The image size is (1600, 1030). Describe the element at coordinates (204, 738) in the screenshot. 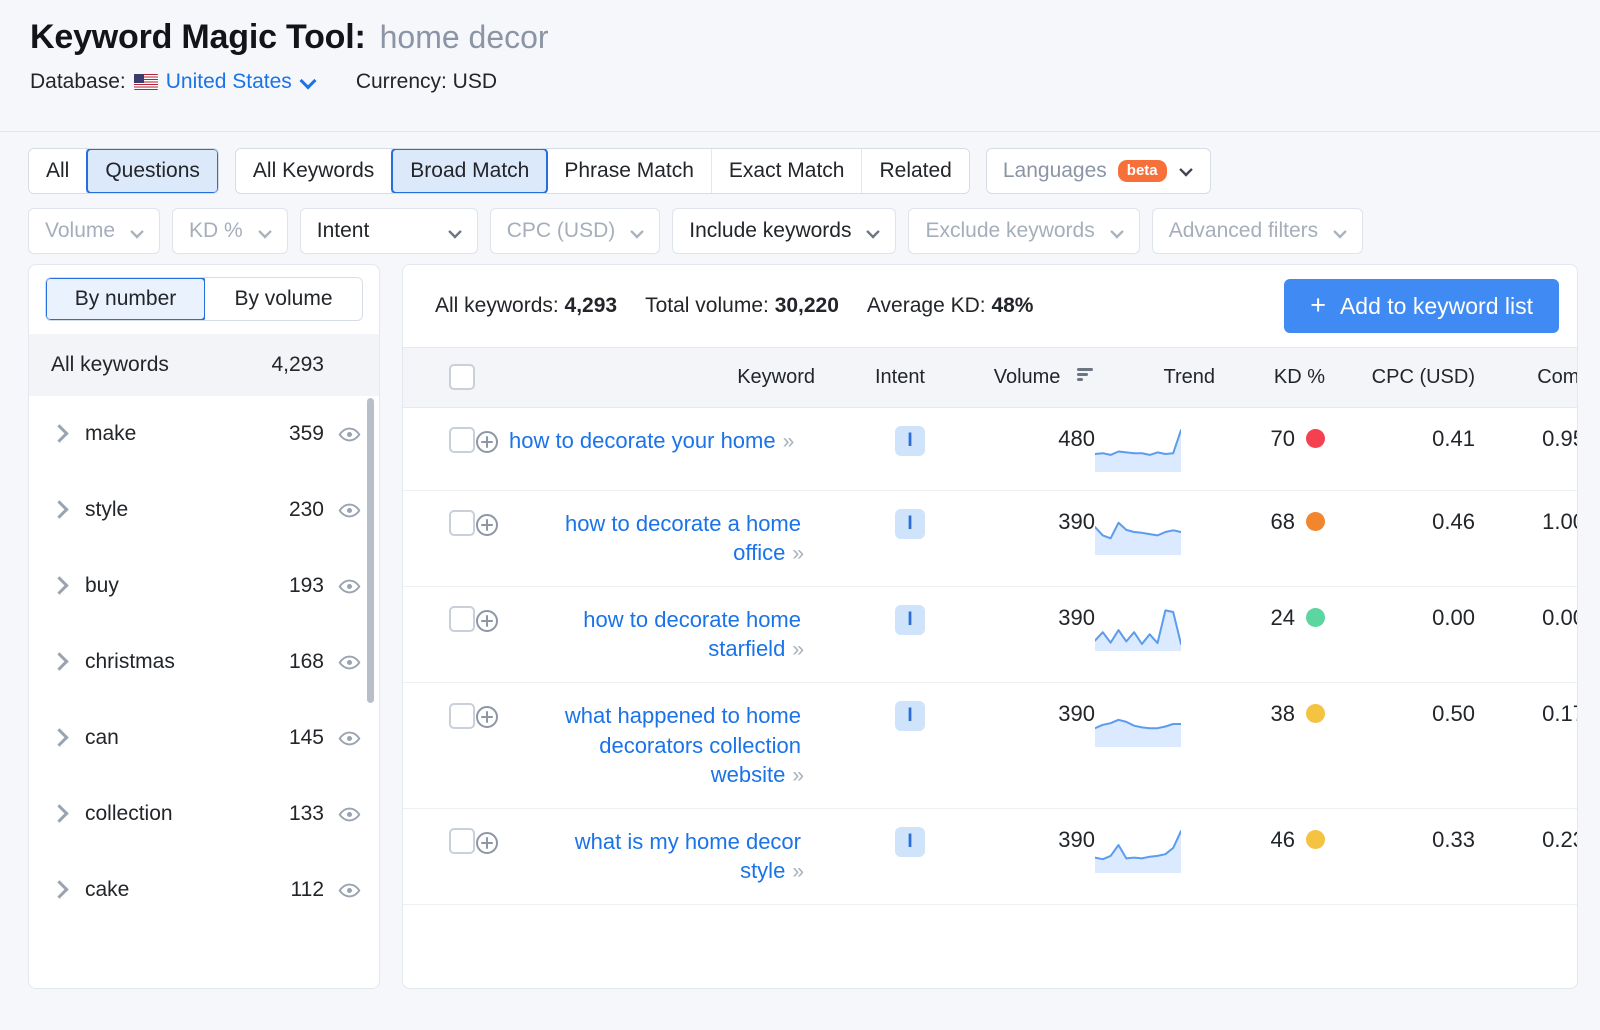

I see `sidebar-item: can 145` at that location.